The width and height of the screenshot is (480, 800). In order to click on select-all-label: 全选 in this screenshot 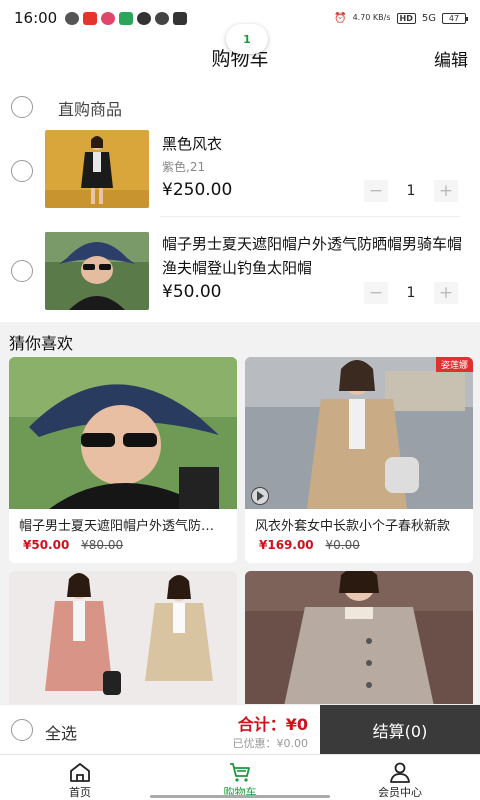, I will do `click(61, 732)`.